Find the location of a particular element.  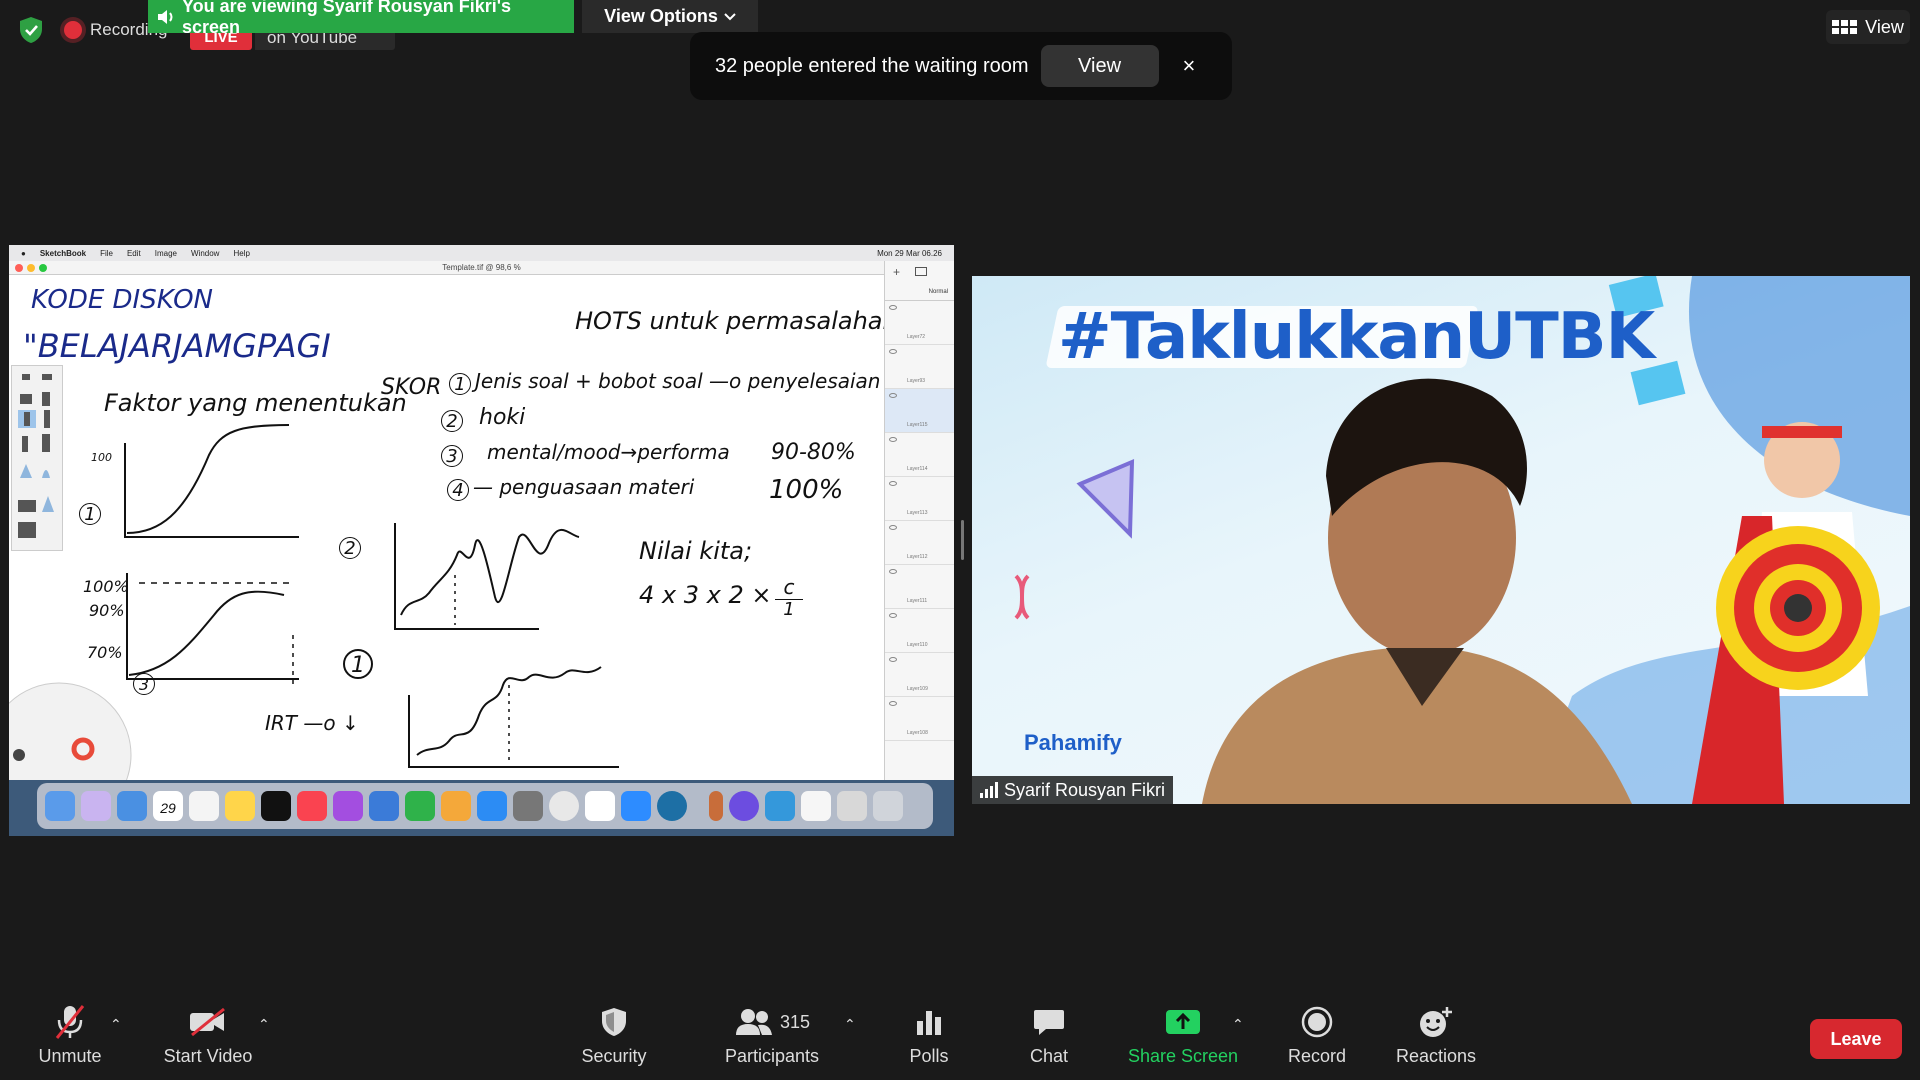

system-preferences-icon is located at coordinates (528, 806).